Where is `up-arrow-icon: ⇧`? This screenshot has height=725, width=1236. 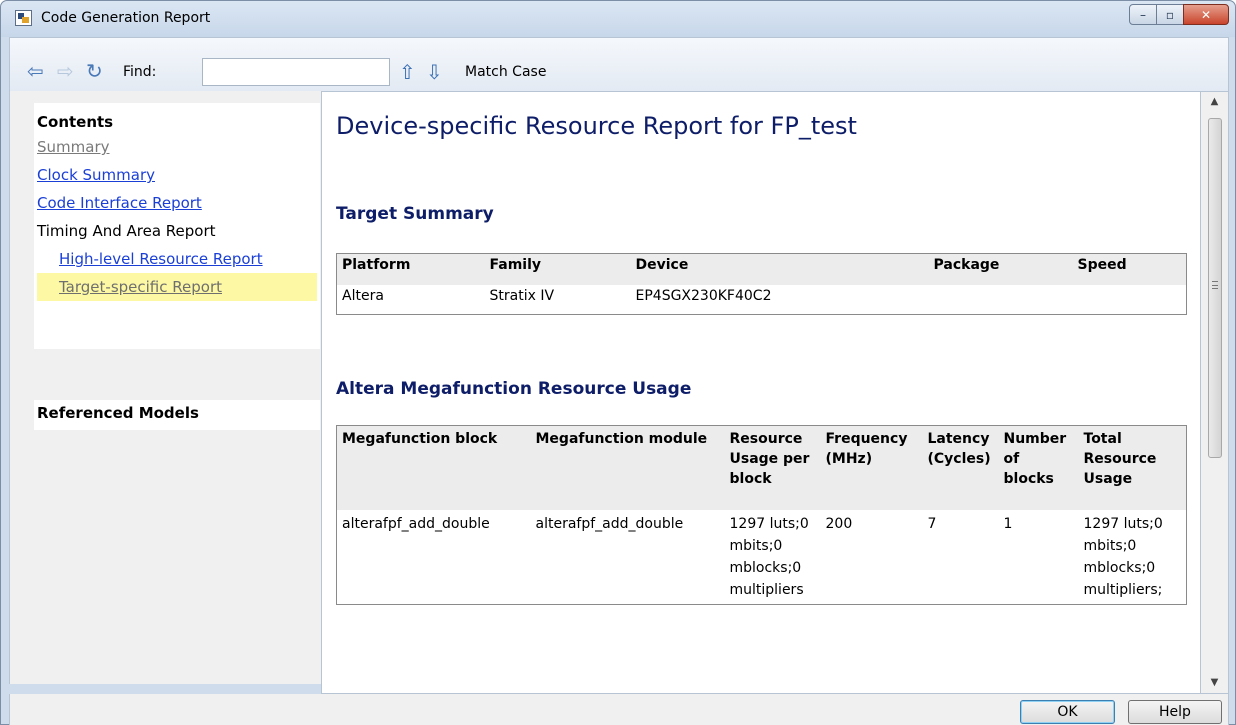 up-arrow-icon: ⇧ is located at coordinates (407, 72).